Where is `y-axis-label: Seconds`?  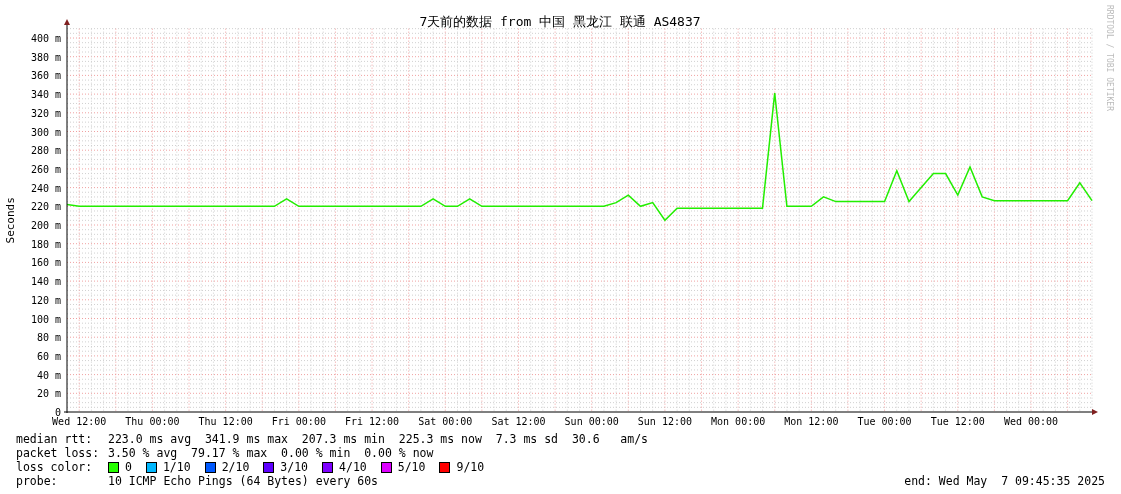 y-axis-label: Seconds is located at coordinates (10, 220).